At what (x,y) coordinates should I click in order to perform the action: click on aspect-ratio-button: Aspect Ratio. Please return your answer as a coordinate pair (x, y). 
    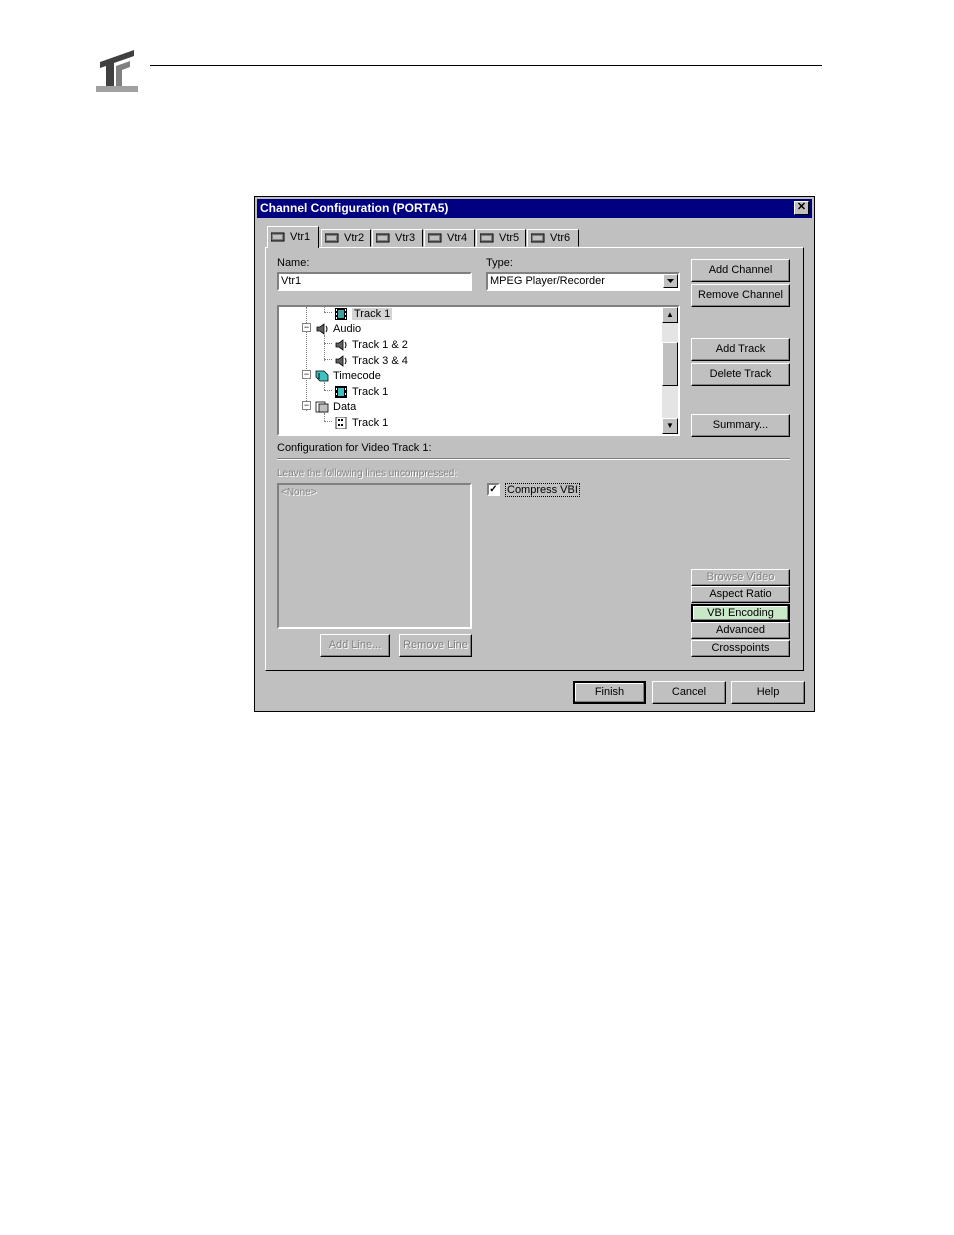
    Looking at the image, I should click on (740, 594).